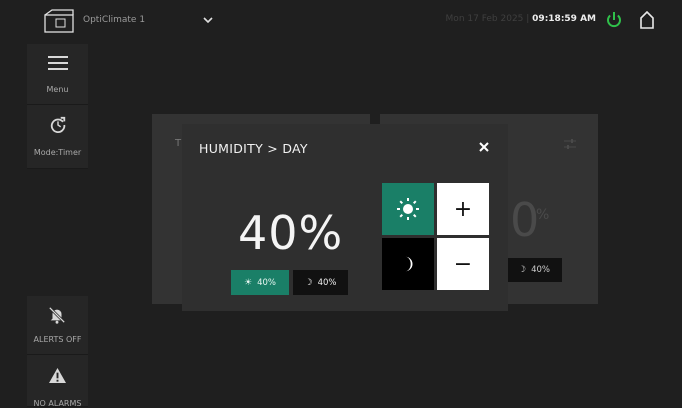  Describe the element at coordinates (647, 20) in the screenshot. I see `home-icon` at that location.